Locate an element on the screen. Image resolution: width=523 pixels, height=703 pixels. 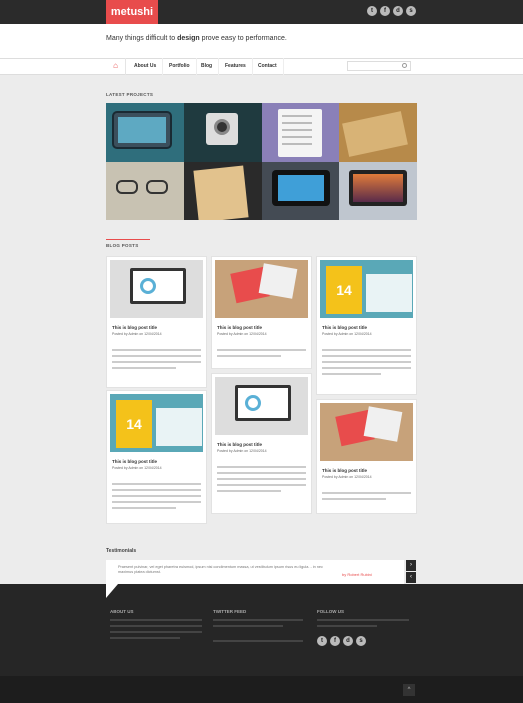
footer-twitter-title: TWITTER FEED is located at coordinates (230, 611).